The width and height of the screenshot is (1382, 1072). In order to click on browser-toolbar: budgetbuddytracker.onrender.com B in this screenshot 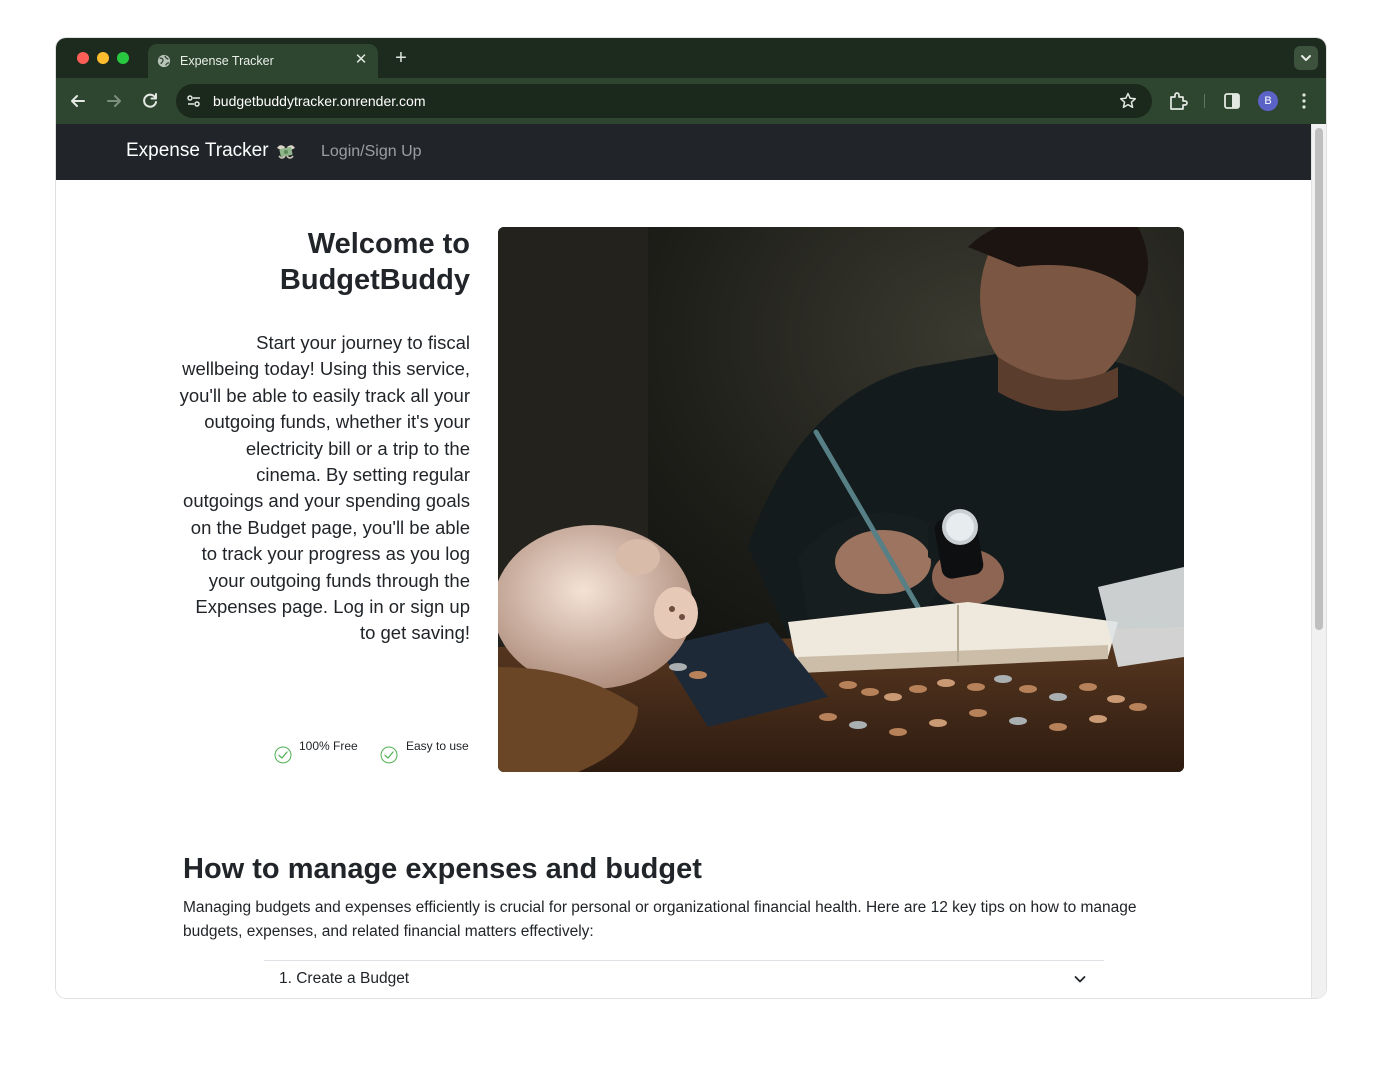, I will do `click(691, 101)`.